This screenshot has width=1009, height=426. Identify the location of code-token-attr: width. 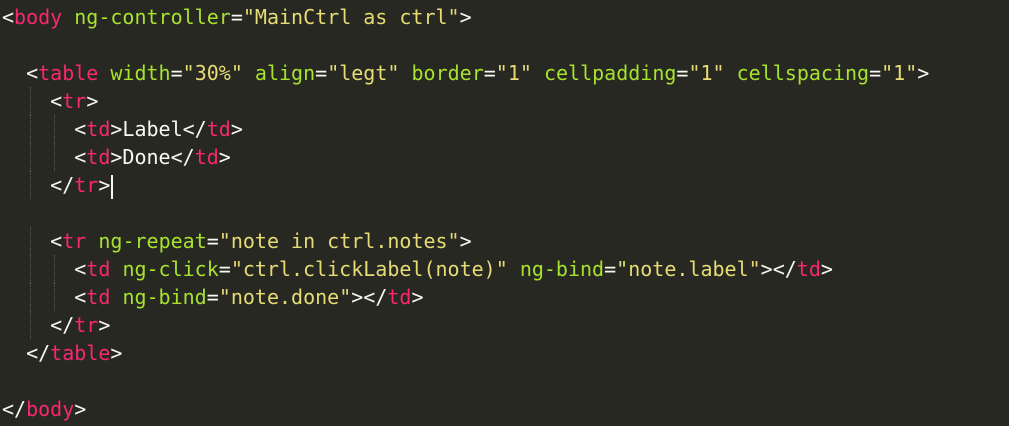
(140, 73).